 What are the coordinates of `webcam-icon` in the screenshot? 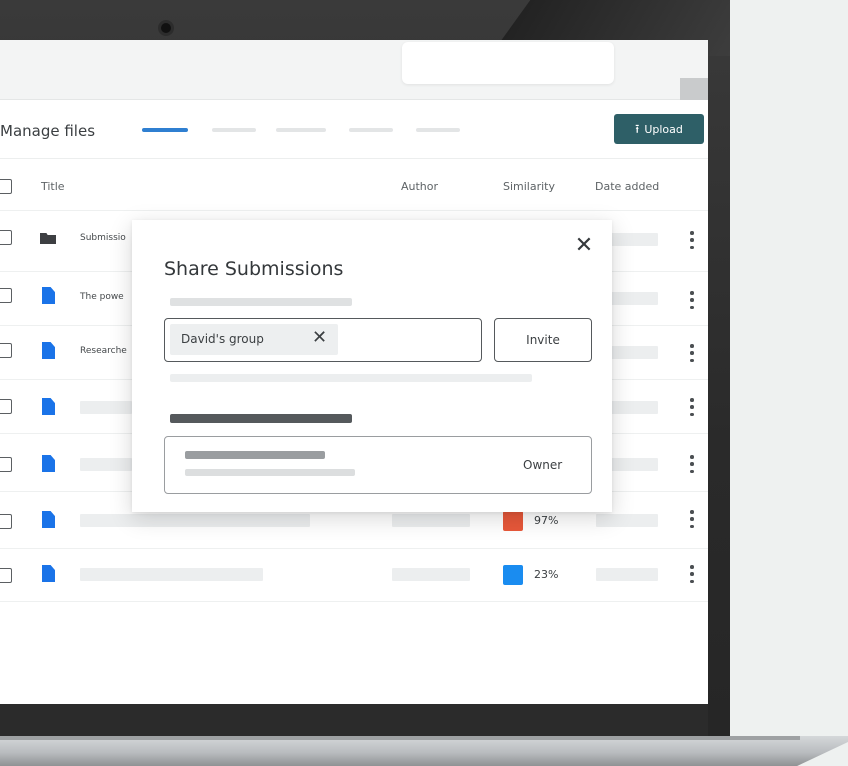 It's located at (166, 28).